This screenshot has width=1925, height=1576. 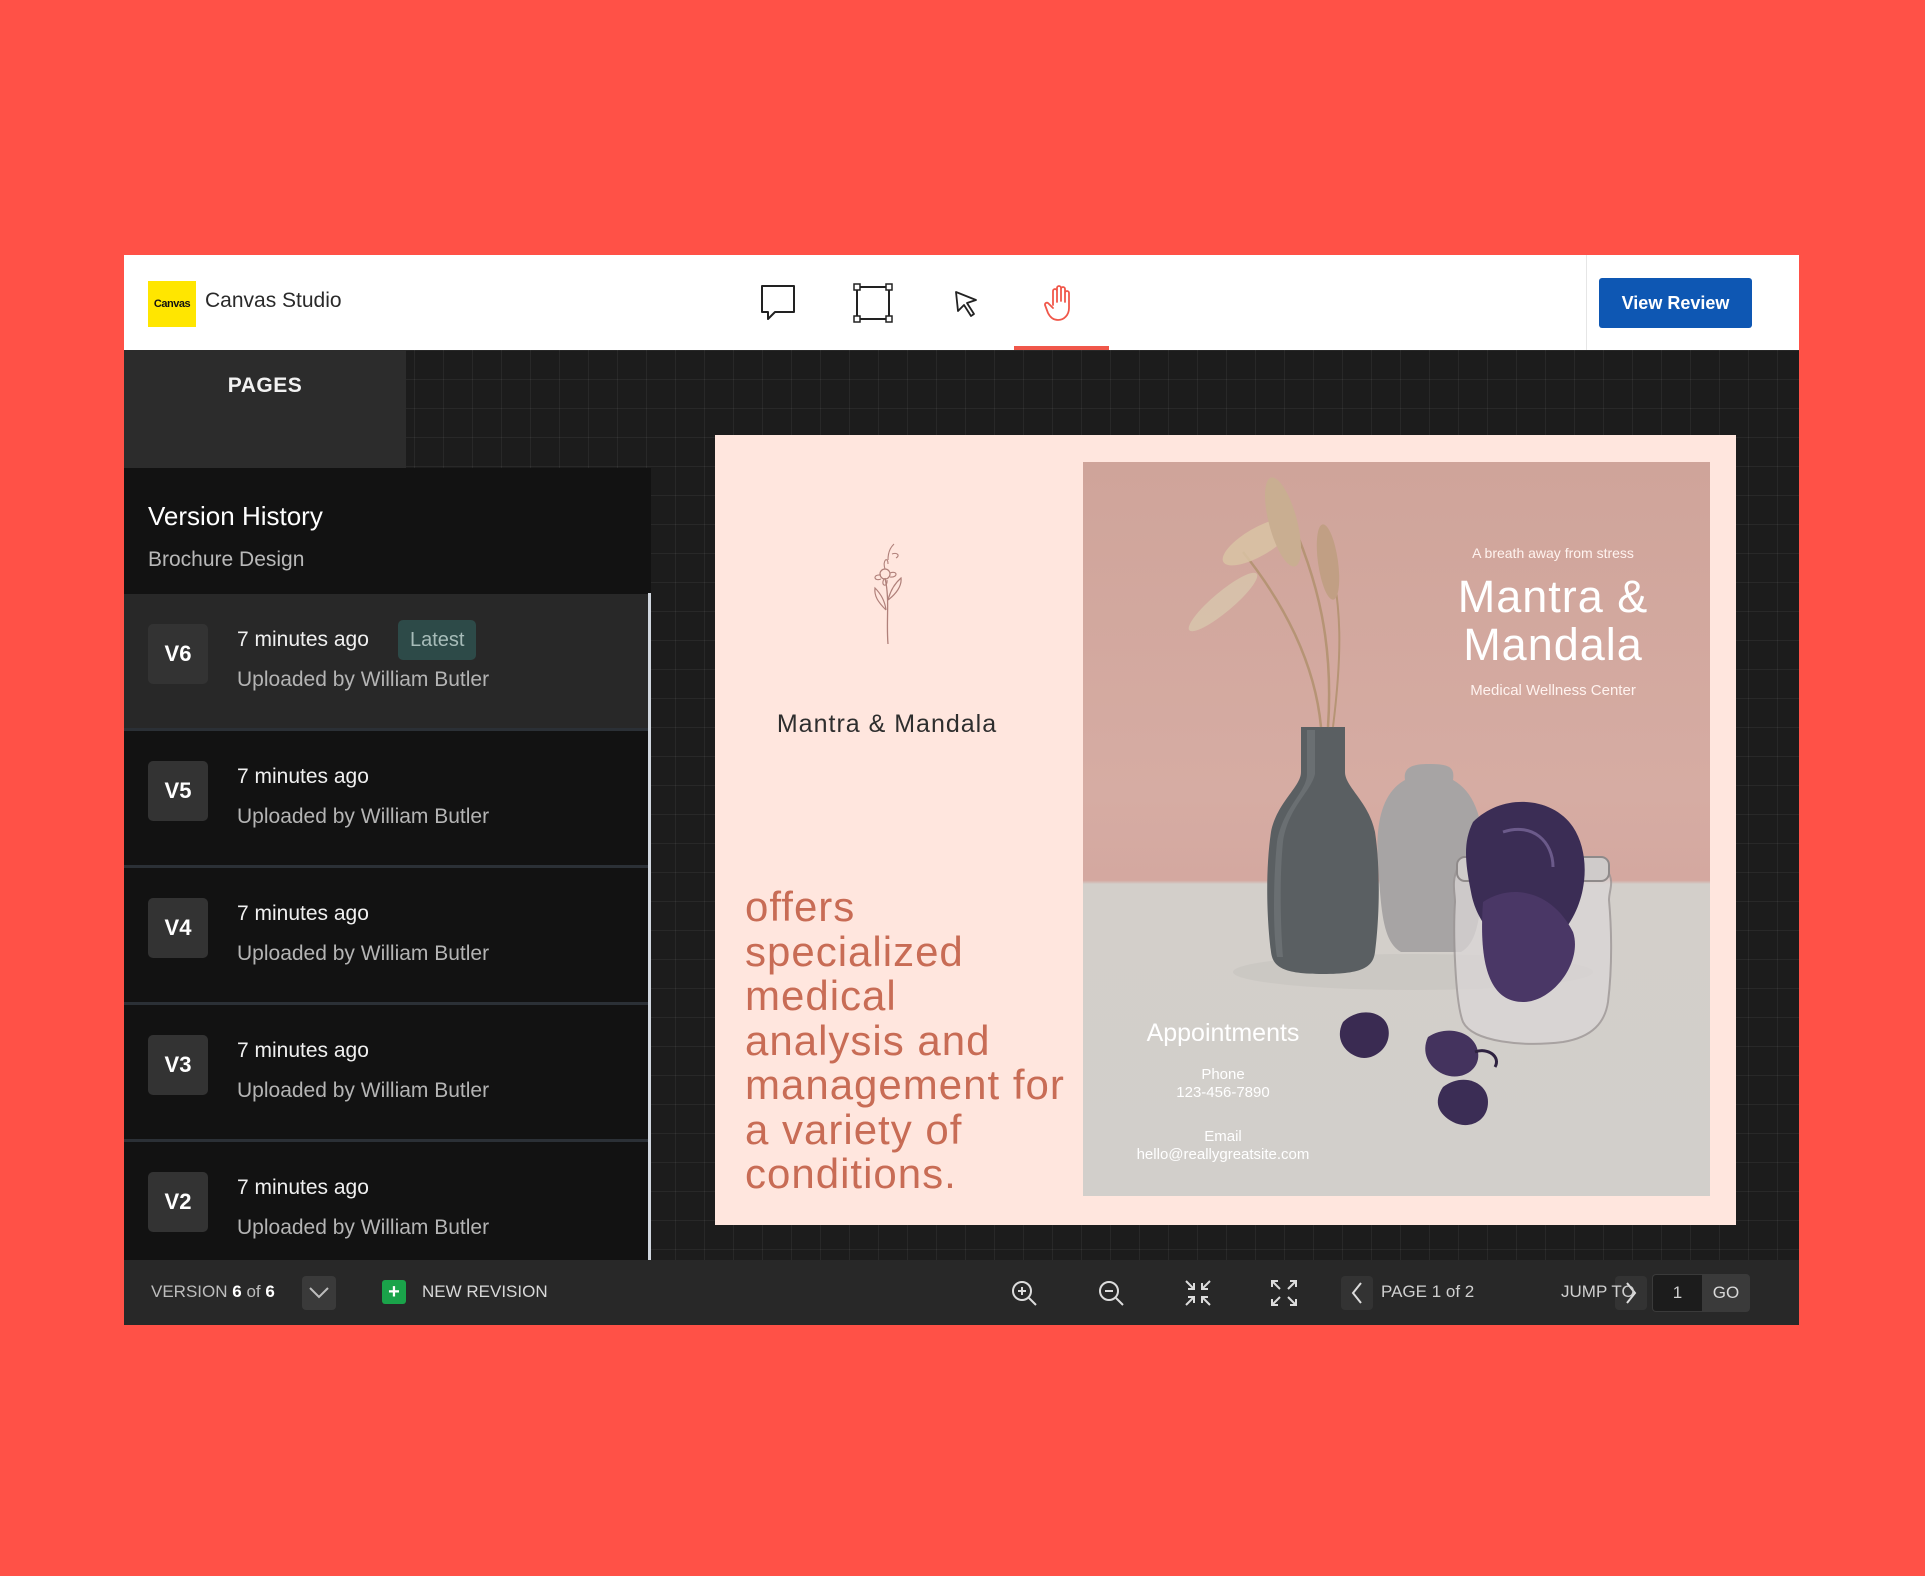 I want to click on zoom-in-button, so click(x=1024, y=1293).